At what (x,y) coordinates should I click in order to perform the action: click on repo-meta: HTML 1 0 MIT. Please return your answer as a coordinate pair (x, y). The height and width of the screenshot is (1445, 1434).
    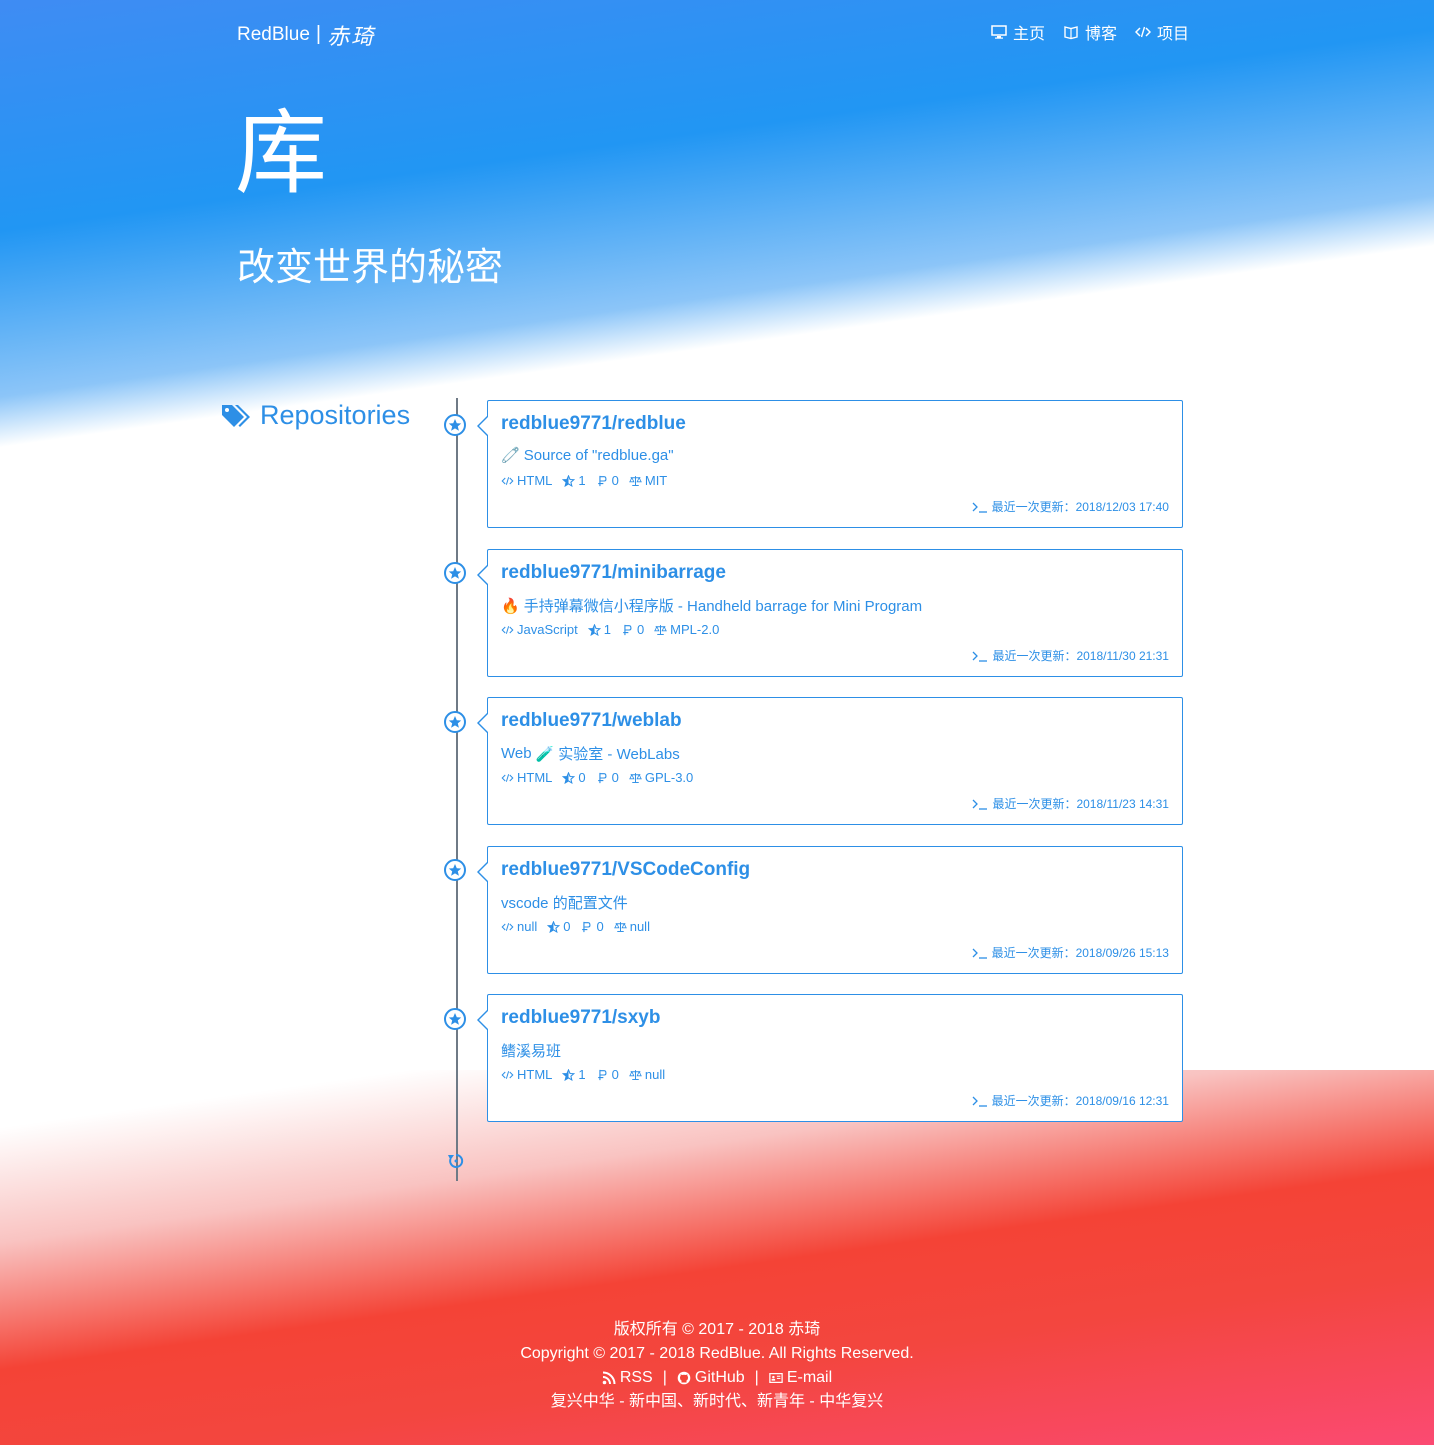
    Looking at the image, I should click on (584, 480).